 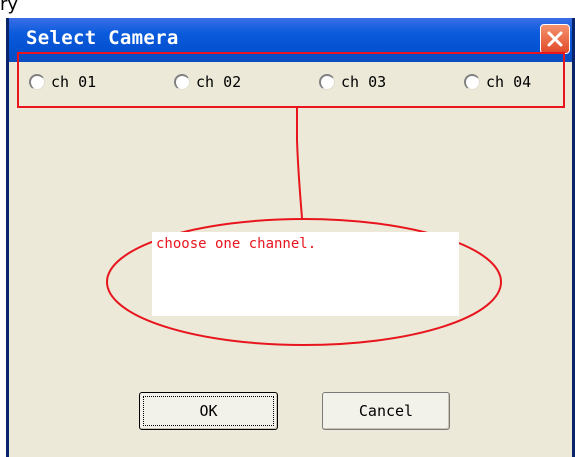 I want to click on radio-ch-03: ch 03, so click(x=352, y=82).